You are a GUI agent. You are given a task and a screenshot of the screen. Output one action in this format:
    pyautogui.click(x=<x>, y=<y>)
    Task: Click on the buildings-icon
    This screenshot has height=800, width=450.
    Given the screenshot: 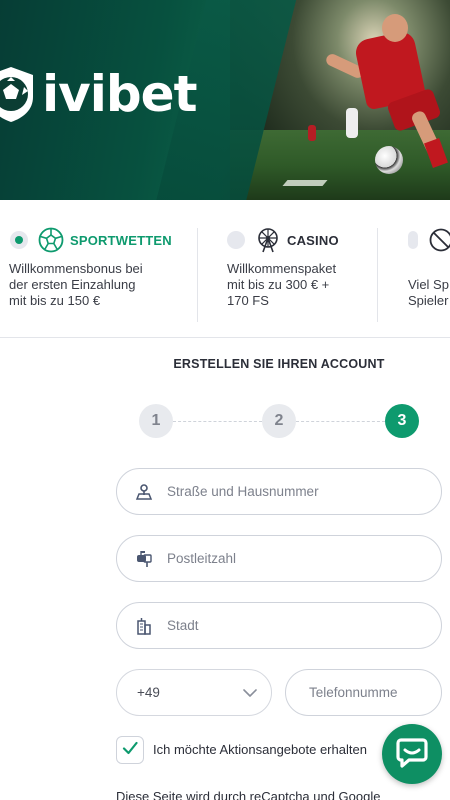 What is the action you would take?
    pyautogui.click(x=144, y=626)
    